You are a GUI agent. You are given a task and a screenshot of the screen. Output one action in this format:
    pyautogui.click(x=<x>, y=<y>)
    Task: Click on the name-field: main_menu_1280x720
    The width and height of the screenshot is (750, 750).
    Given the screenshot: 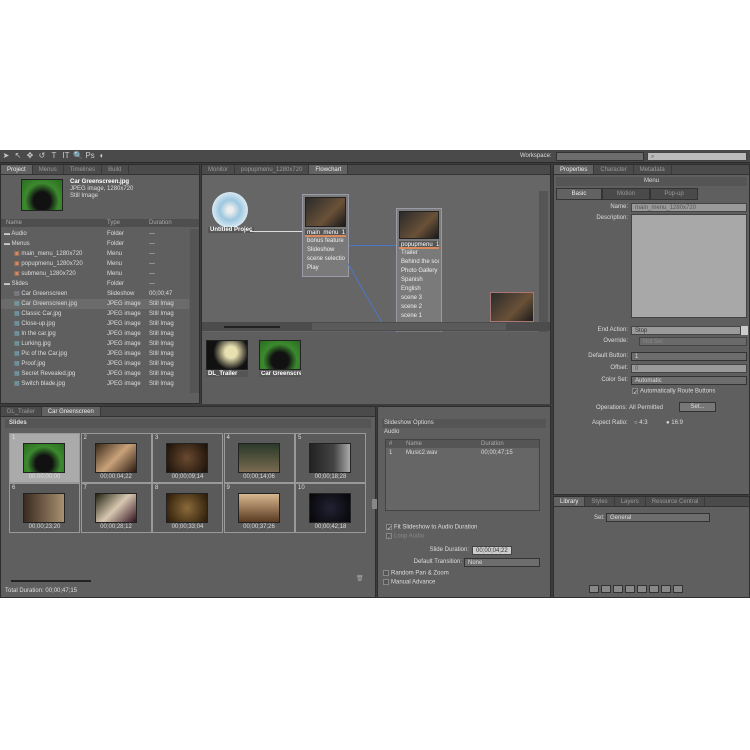 What is the action you would take?
    pyautogui.click(x=689, y=207)
    